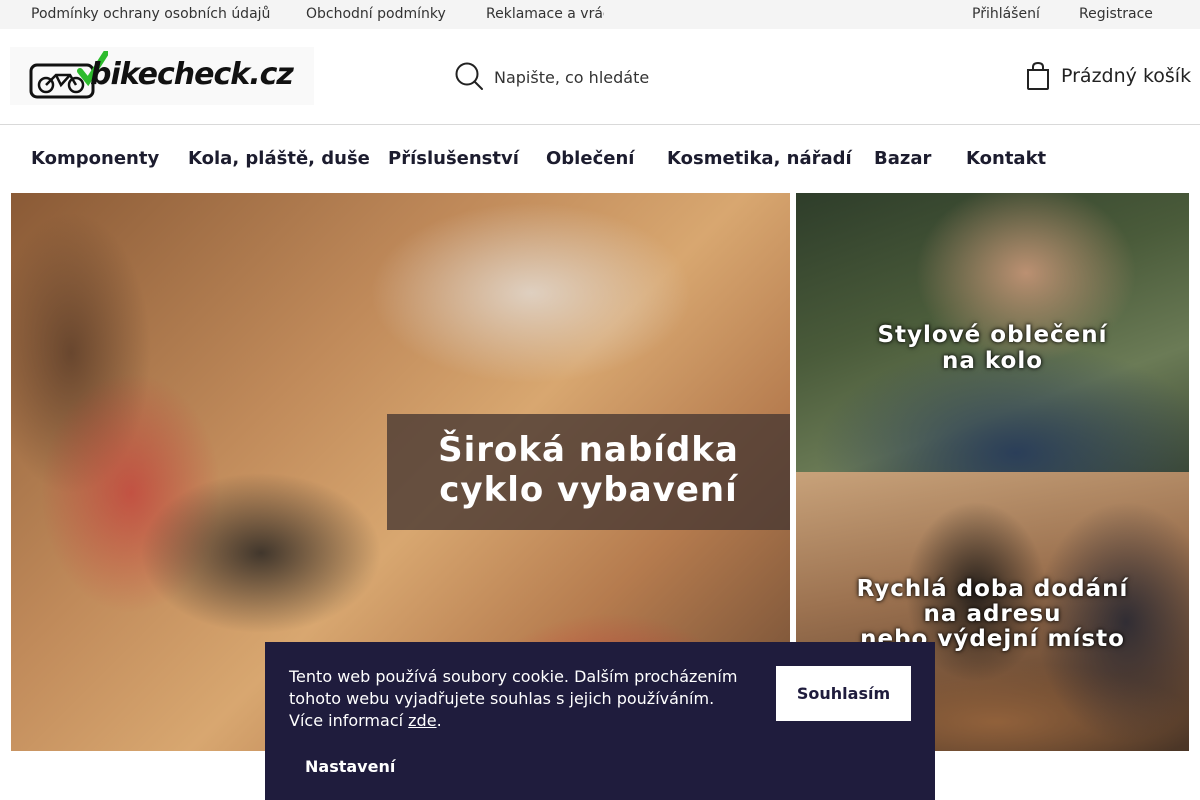 The image size is (1200, 800). What do you see at coordinates (439, 720) in the screenshot?
I see `cookie-period: .` at bounding box center [439, 720].